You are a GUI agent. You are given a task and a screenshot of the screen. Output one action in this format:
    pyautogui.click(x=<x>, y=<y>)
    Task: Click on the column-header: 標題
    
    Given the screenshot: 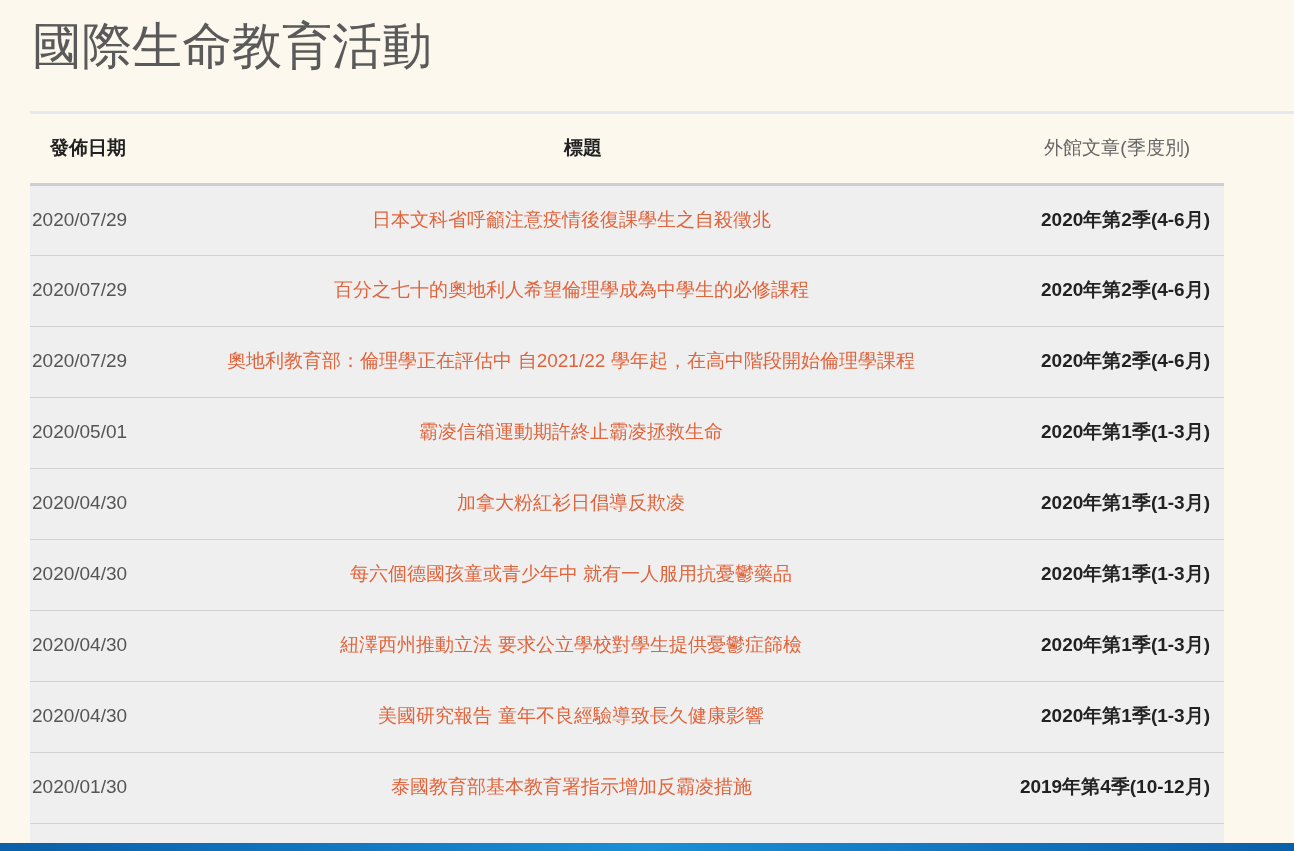 What is the action you would take?
    pyautogui.click(x=571, y=149)
    